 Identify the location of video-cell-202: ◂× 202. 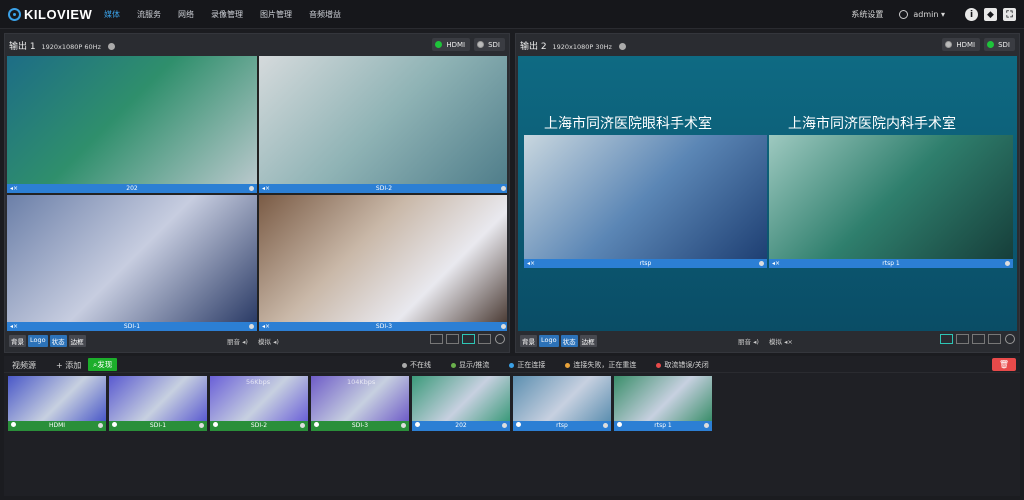
(132, 124).